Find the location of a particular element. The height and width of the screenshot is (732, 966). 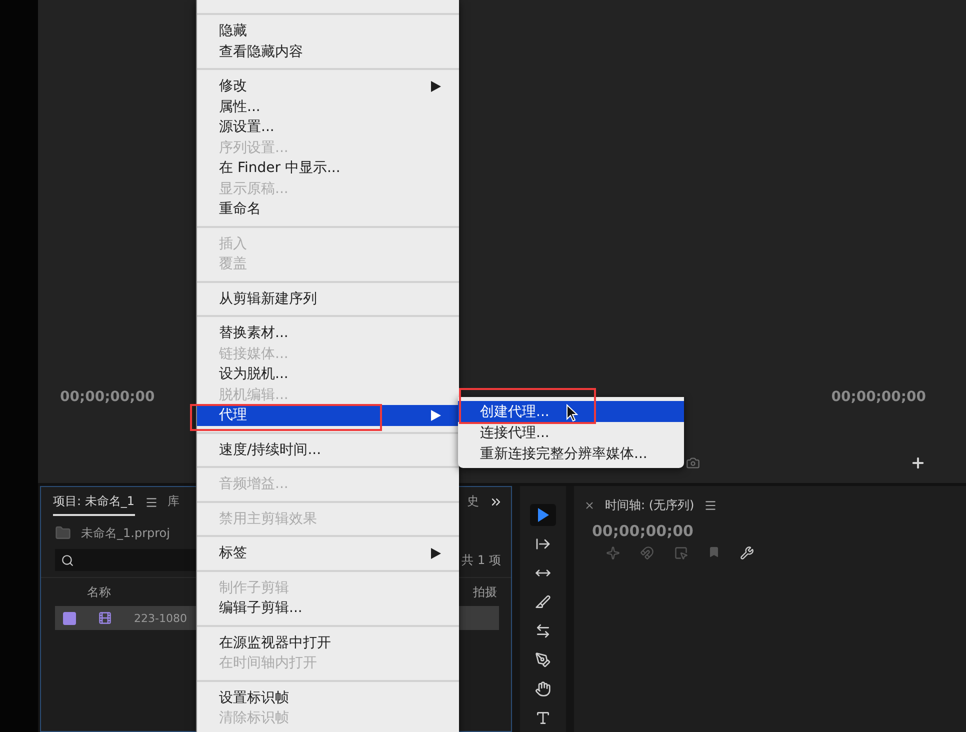

marker-icon is located at coordinates (714, 552).